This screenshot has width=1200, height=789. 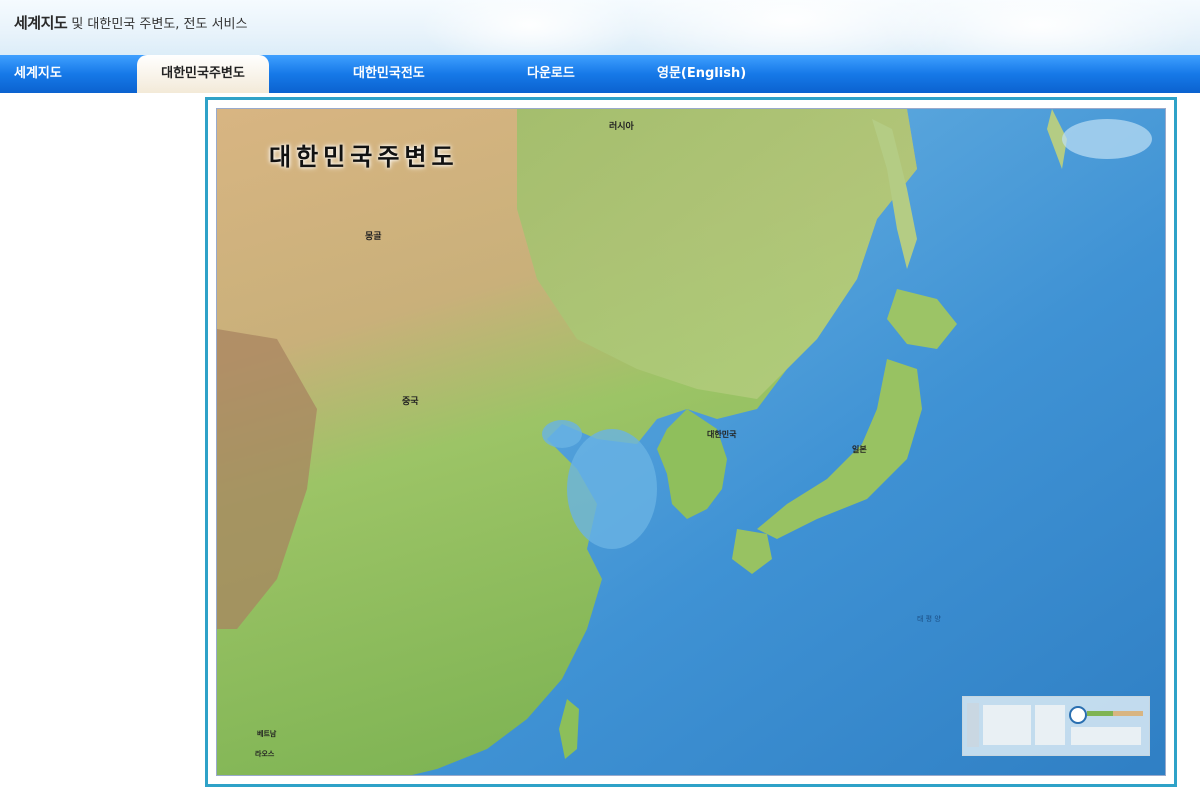 I want to click on label-russia: 러시아, so click(x=621, y=127).